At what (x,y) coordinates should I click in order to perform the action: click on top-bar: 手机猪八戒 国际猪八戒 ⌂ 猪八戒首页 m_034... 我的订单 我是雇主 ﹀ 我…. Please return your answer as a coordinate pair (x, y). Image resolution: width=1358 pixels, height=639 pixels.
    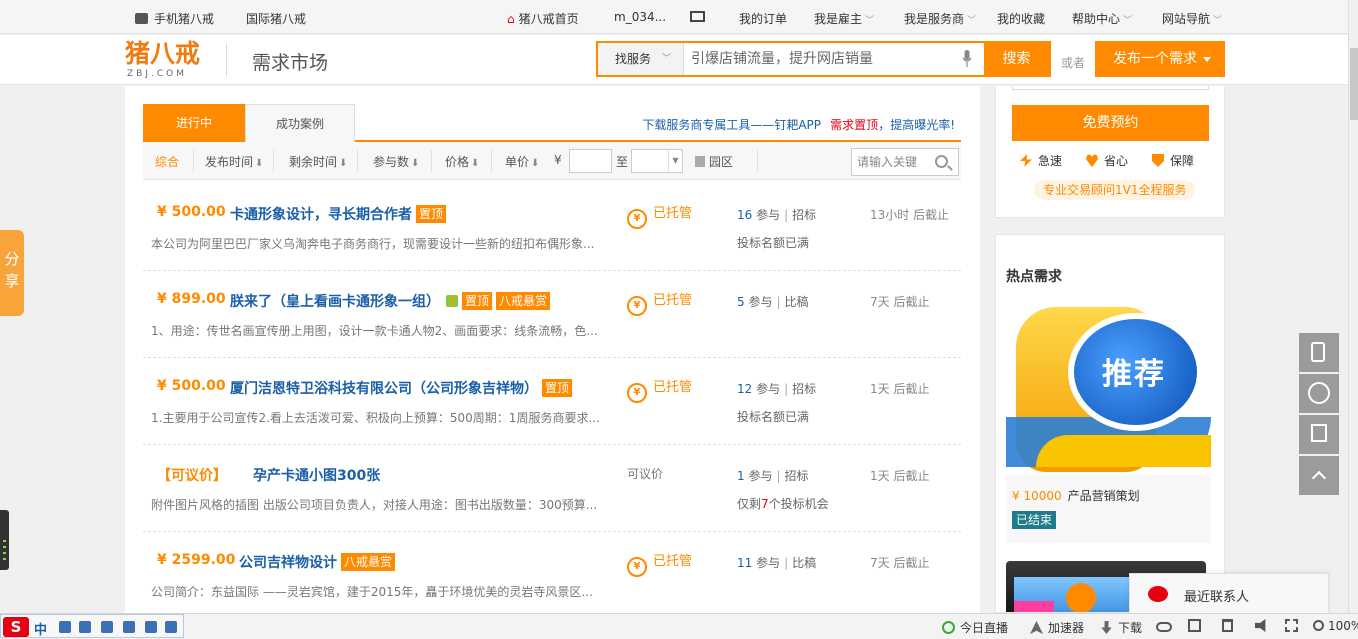
    Looking at the image, I should click on (674, 17).